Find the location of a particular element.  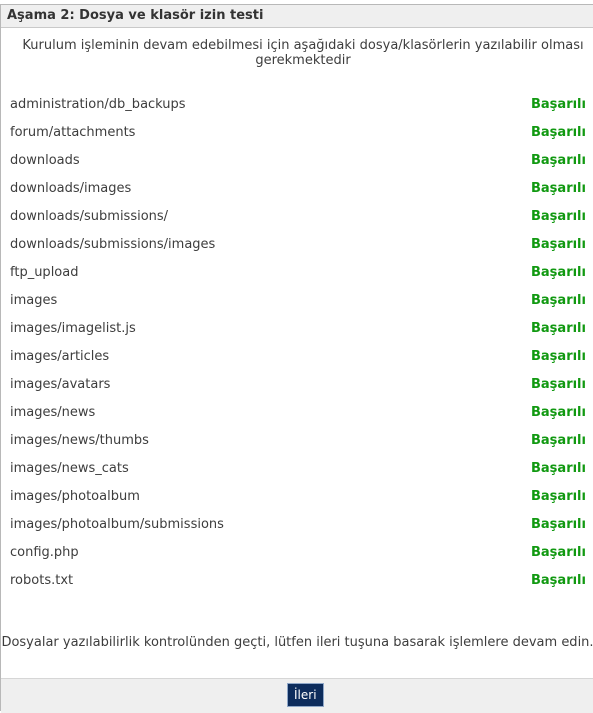

file-row: images/photoalbum/submissions Başarılı is located at coordinates (297, 525).